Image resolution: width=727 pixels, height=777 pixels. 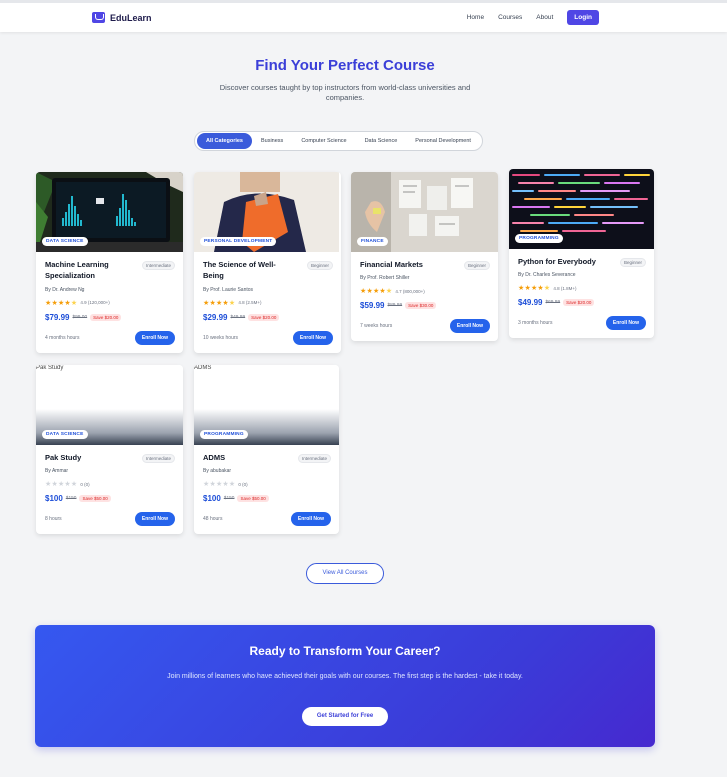 What do you see at coordinates (53, 519) in the screenshot?
I see `course-duration: 8 hours` at bounding box center [53, 519].